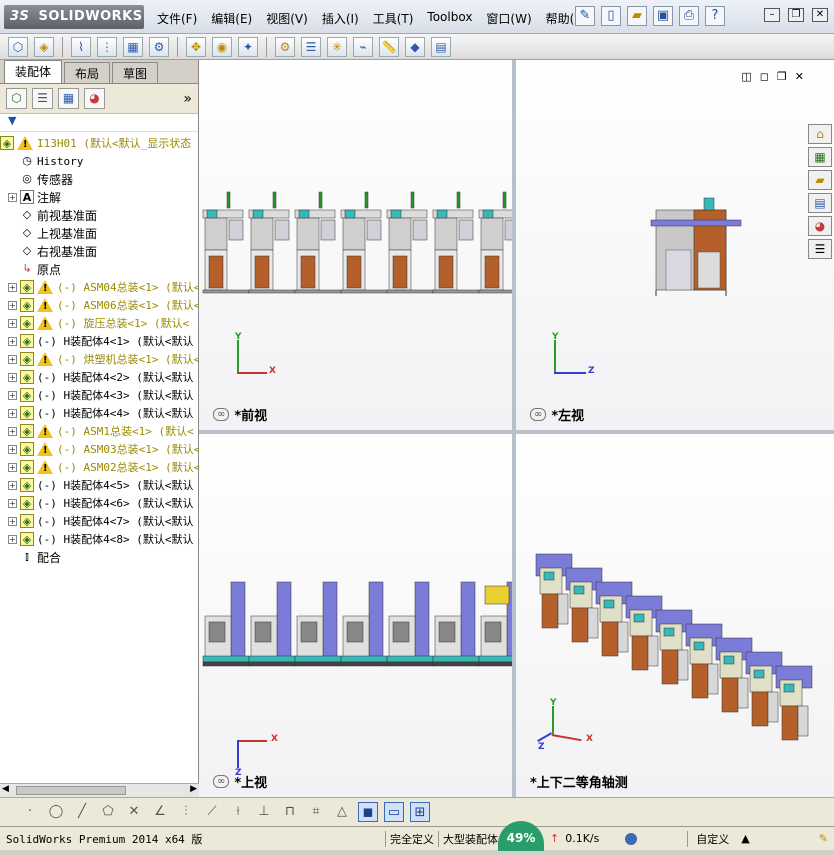 This screenshot has width=834, height=855. What do you see at coordinates (311, 46) in the screenshot?
I see `bom-icon: ☰` at bounding box center [311, 46].